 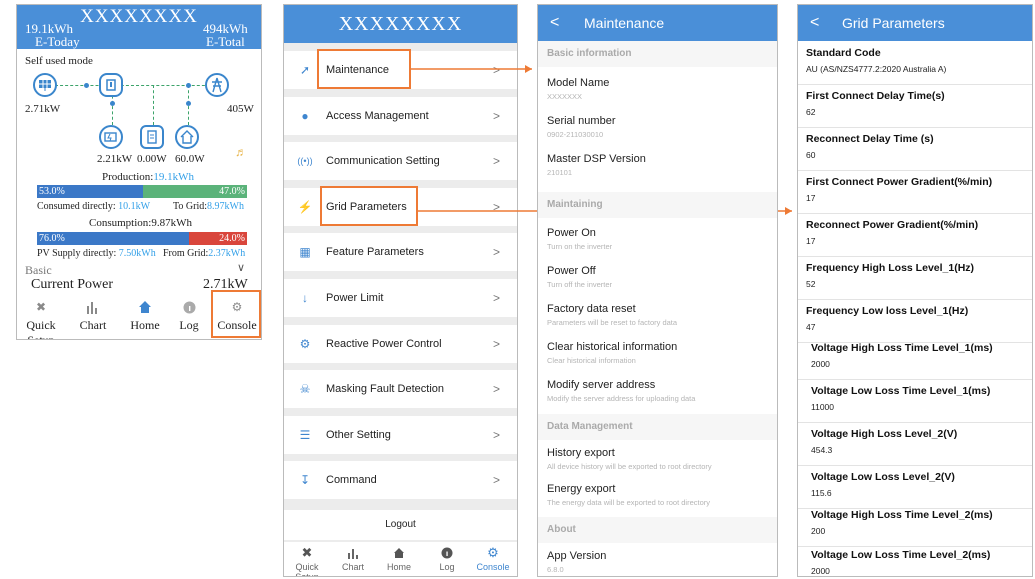 What do you see at coordinates (893, 23) in the screenshot?
I see `grid-parameters-title: Grid Parameters` at bounding box center [893, 23].